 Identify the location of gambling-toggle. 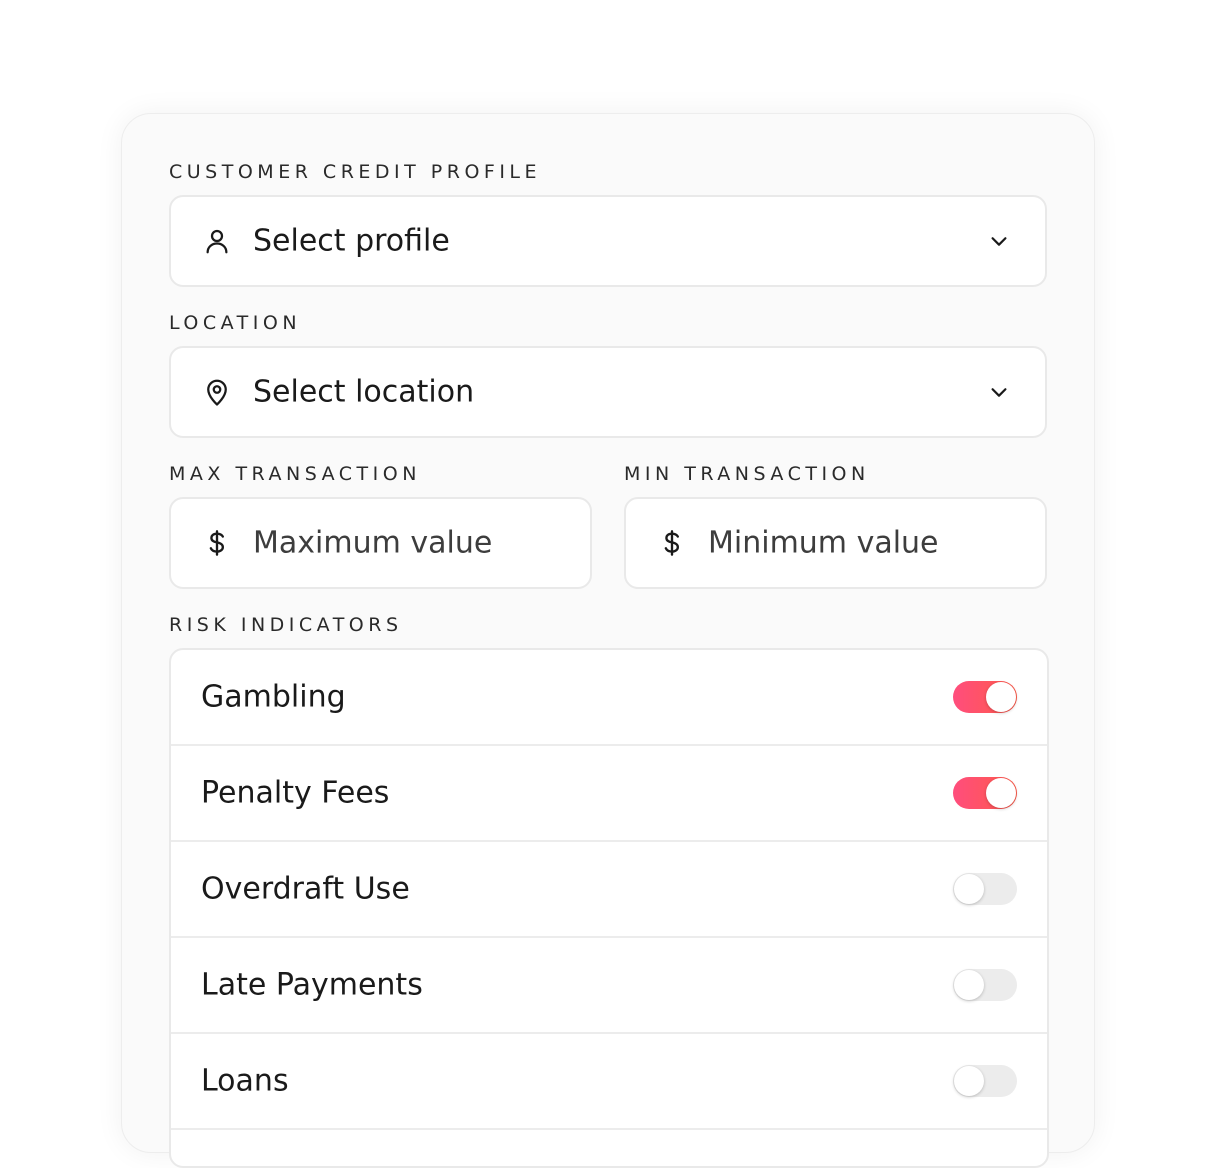
(985, 697).